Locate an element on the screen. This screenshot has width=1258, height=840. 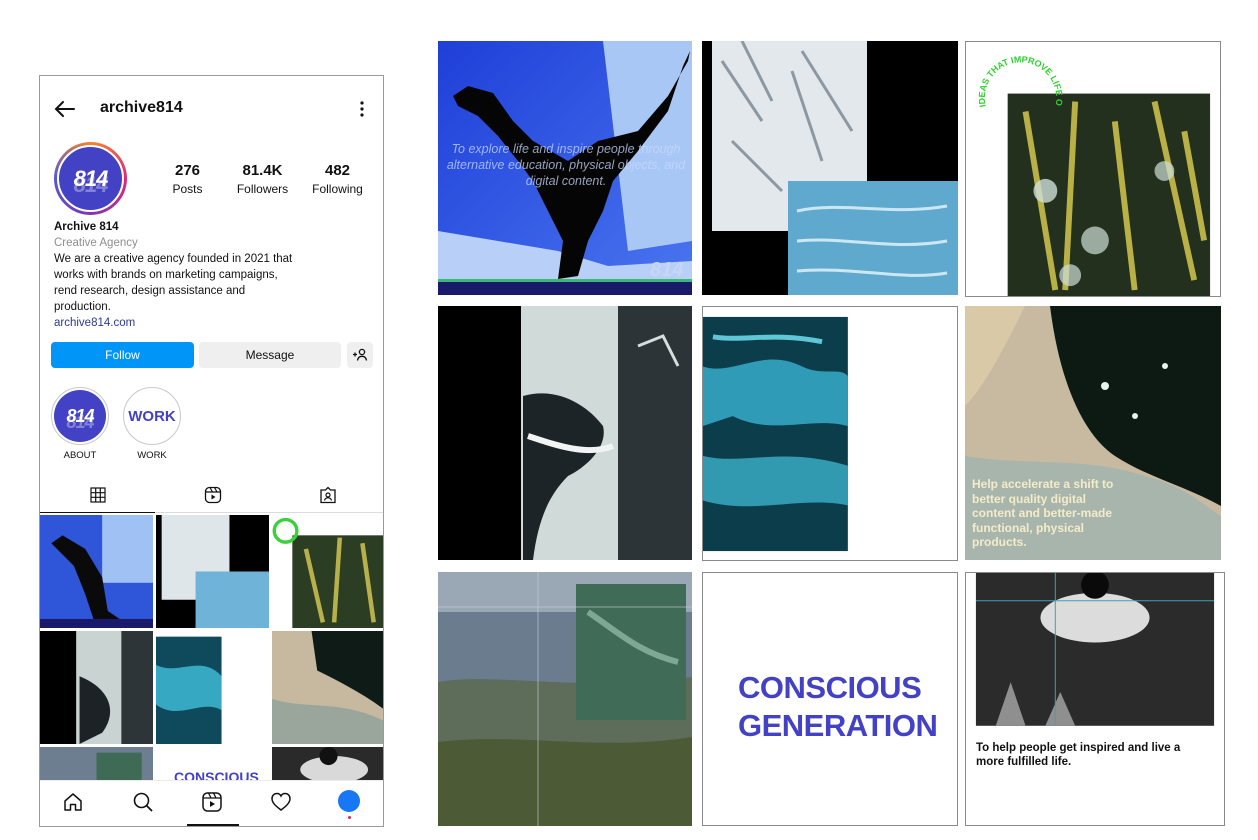
profile-name: Archive 814 is located at coordinates (86, 227).